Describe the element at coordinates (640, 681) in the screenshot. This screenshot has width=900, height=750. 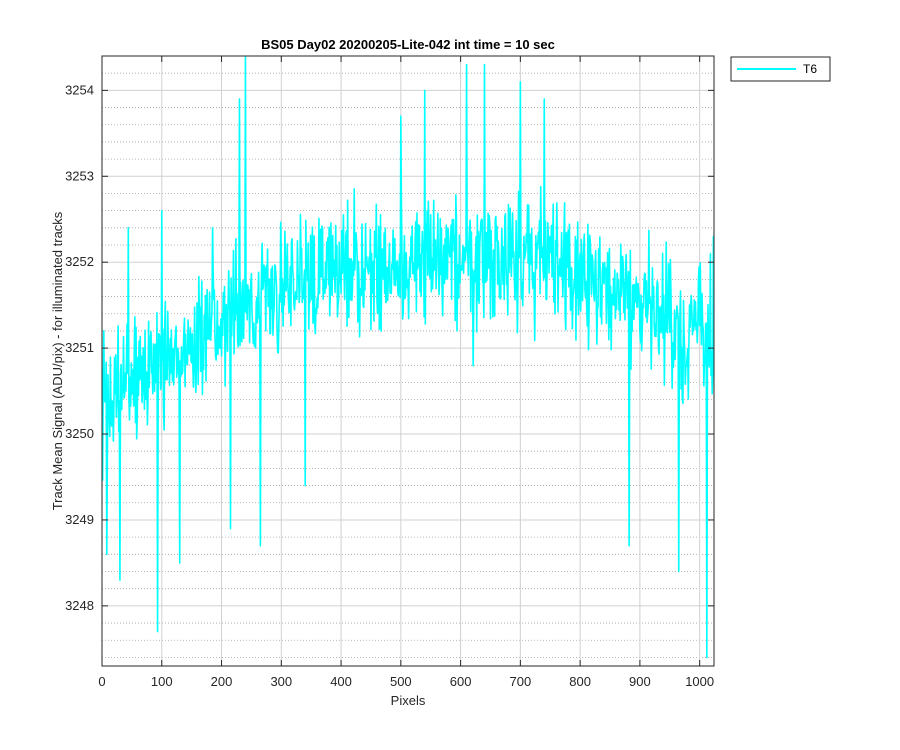
I see `x-tick-label: 900` at that location.